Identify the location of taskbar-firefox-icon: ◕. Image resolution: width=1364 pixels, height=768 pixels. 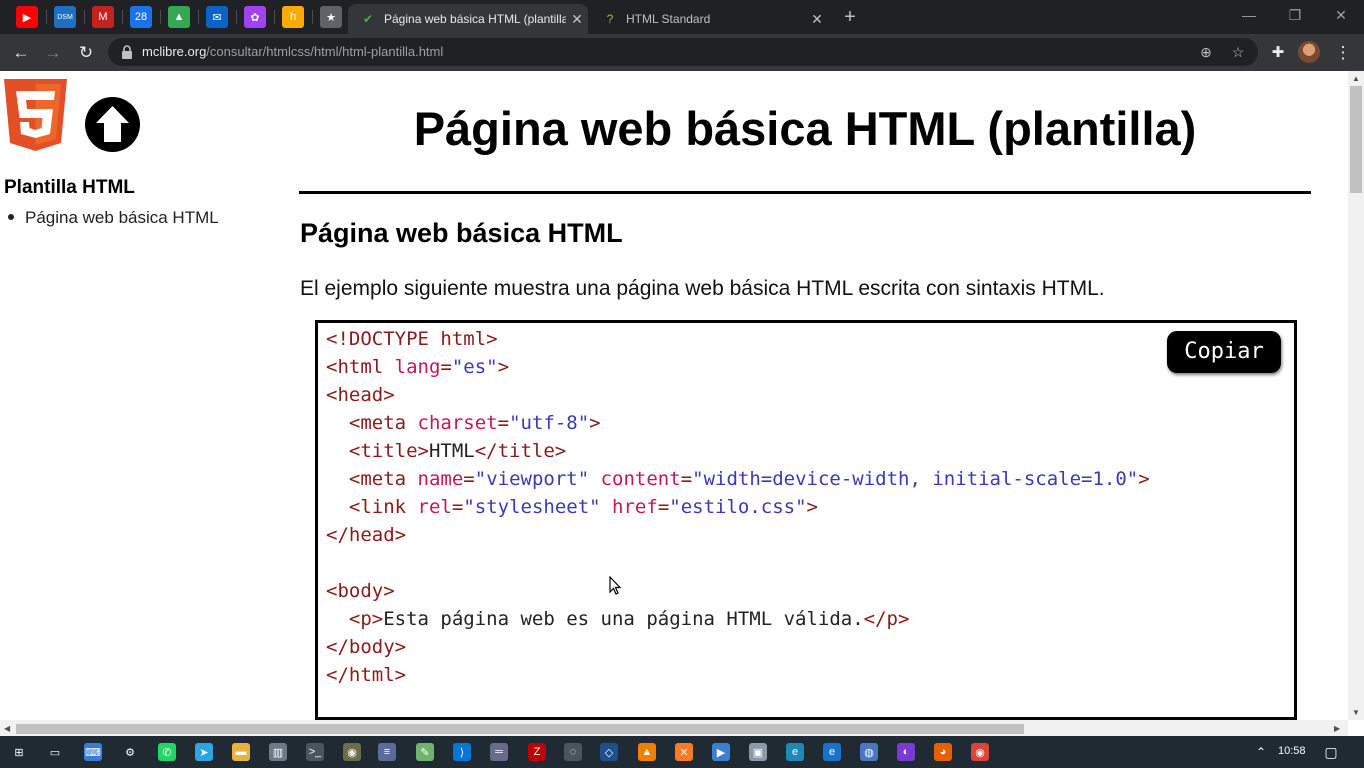
(943, 752).